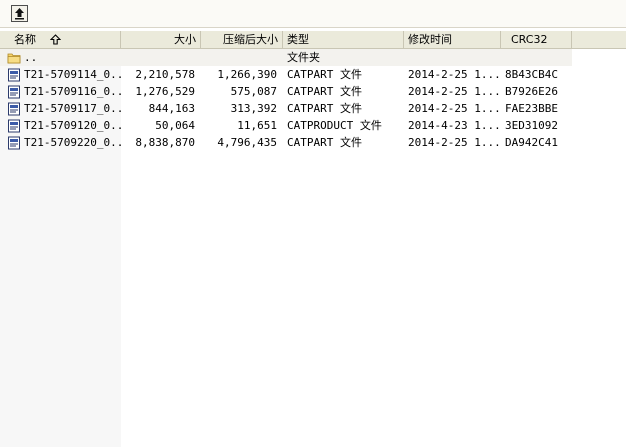 This screenshot has width=626, height=447. I want to click on column-header-type: 类型, so click(343, 39).